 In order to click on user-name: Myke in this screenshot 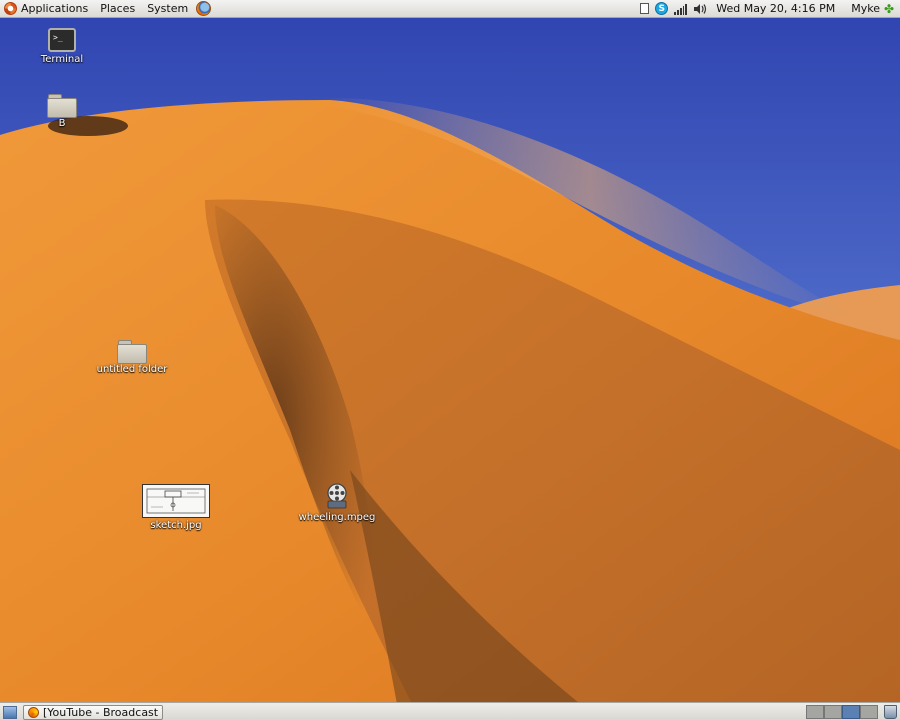, I will do `click(865, 8)`.